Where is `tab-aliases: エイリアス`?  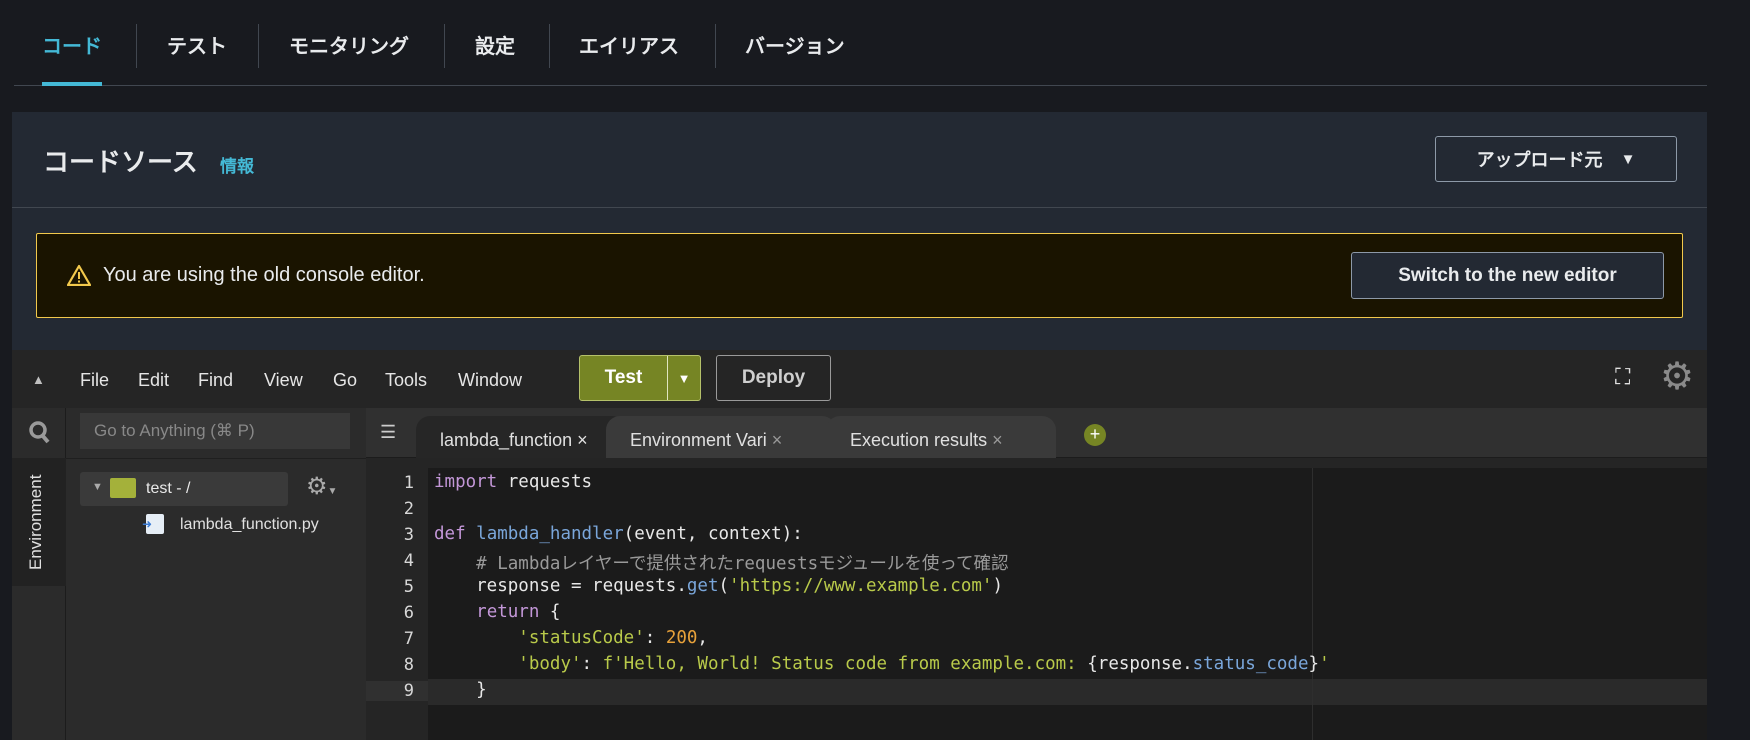
tab-aliases: エイリアス is located at coordinates (629, 58).